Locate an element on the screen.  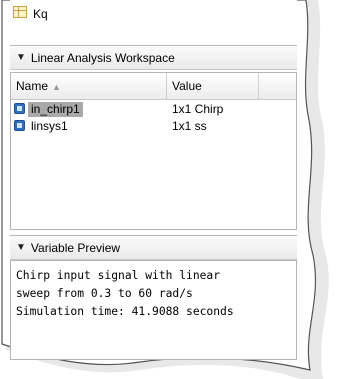
workspace-panel-header: ▼ Linear Analysis Workspace is located at coordinates (153, 57).